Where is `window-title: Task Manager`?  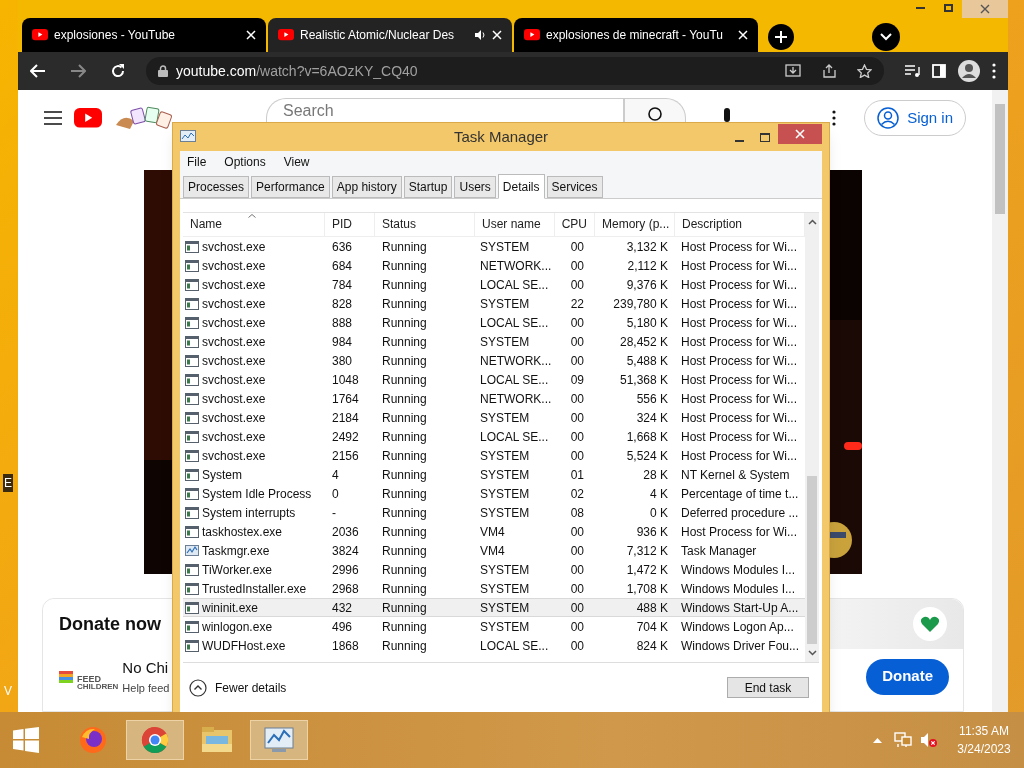 window-title: Task Manager is located at coordinates (501, 136).